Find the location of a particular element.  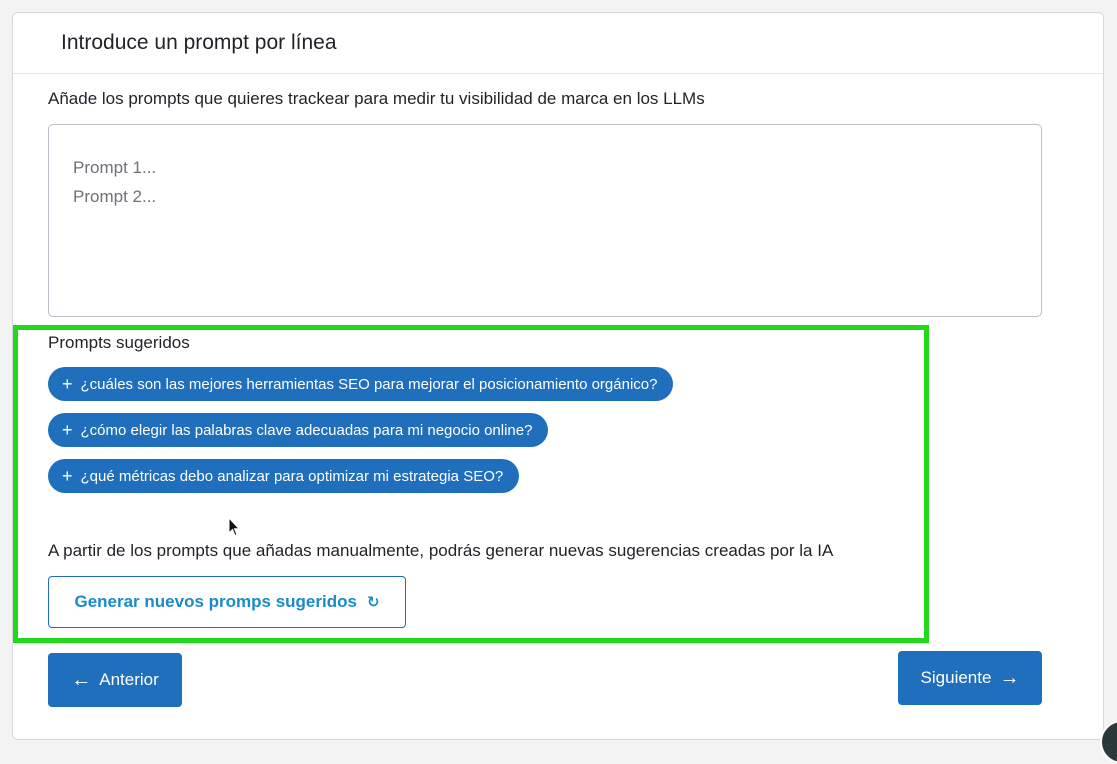

mouse-cursor-icon is located at coordinates (234, 527).